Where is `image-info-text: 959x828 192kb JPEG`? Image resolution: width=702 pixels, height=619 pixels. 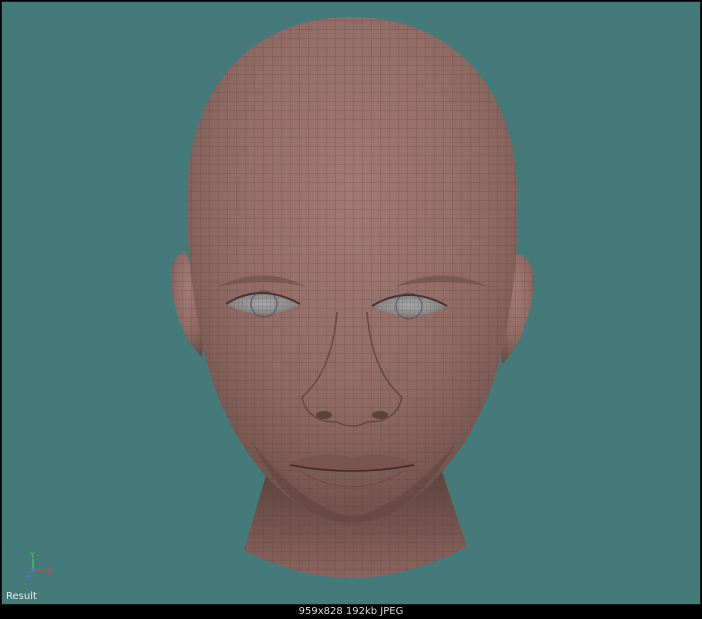
image-info-text: 959x828 192kb JPEG is located at coordinates (351, 611).